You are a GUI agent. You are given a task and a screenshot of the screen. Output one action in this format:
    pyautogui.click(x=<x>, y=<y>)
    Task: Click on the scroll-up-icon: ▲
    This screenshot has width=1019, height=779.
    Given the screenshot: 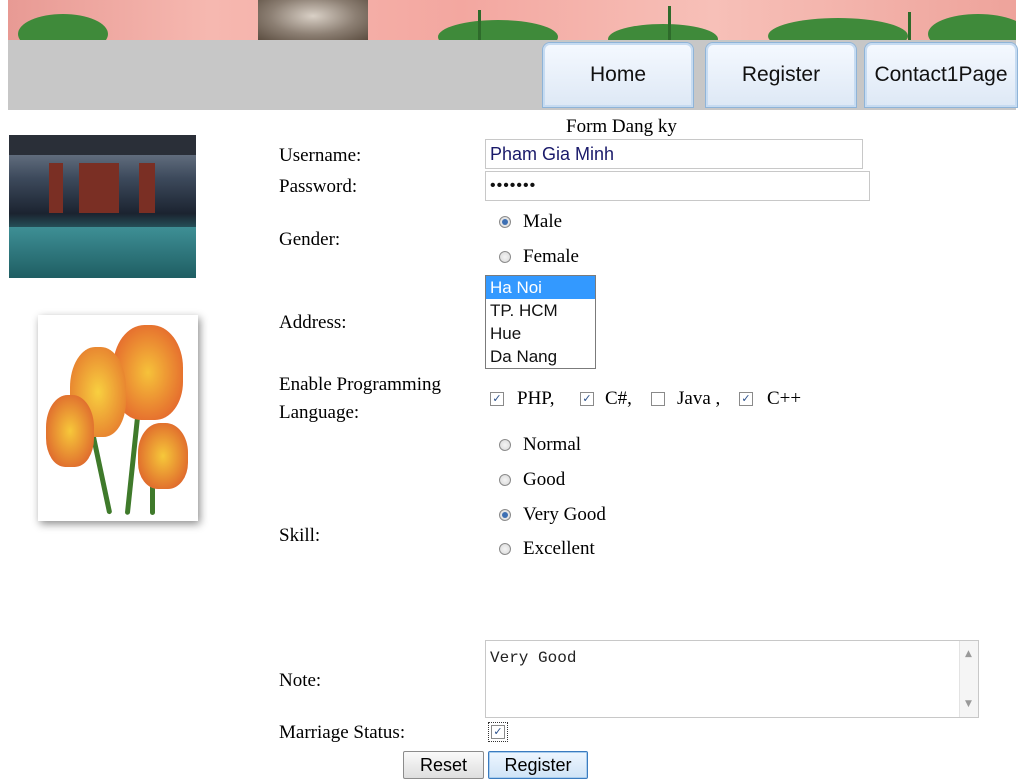 What is the action you would take?
    pyautogui.click(x=968, y=654)
    